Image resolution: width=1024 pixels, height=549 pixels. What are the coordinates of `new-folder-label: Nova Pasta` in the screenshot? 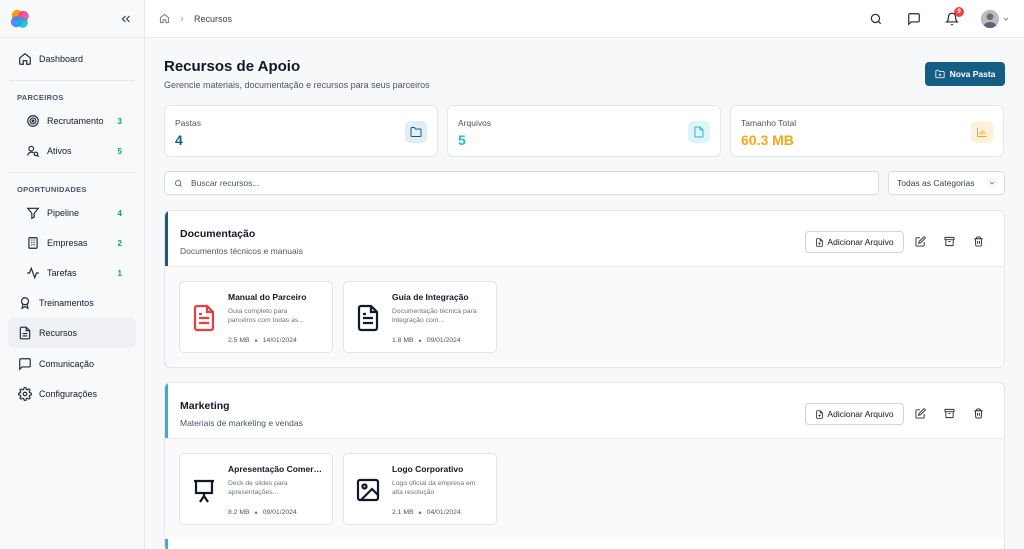 It's located at (972, 74).